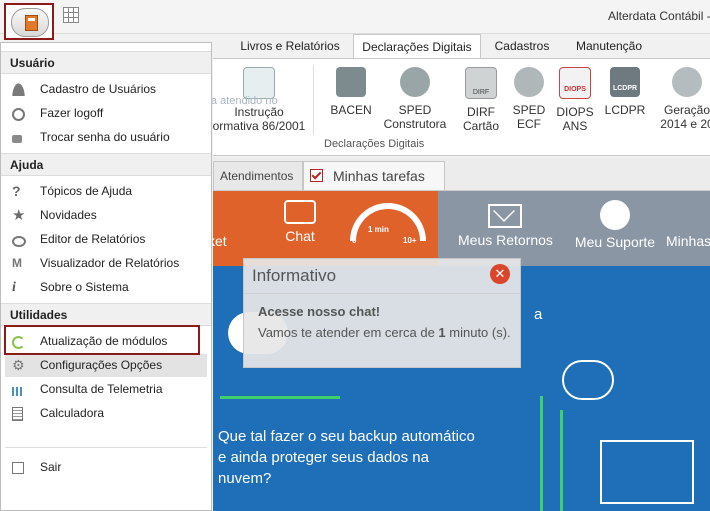 Image resolution: width=710 pixels, height=511 pixels. I want to click on sped-ecf-button: SPED ECF, so click(529, 99).